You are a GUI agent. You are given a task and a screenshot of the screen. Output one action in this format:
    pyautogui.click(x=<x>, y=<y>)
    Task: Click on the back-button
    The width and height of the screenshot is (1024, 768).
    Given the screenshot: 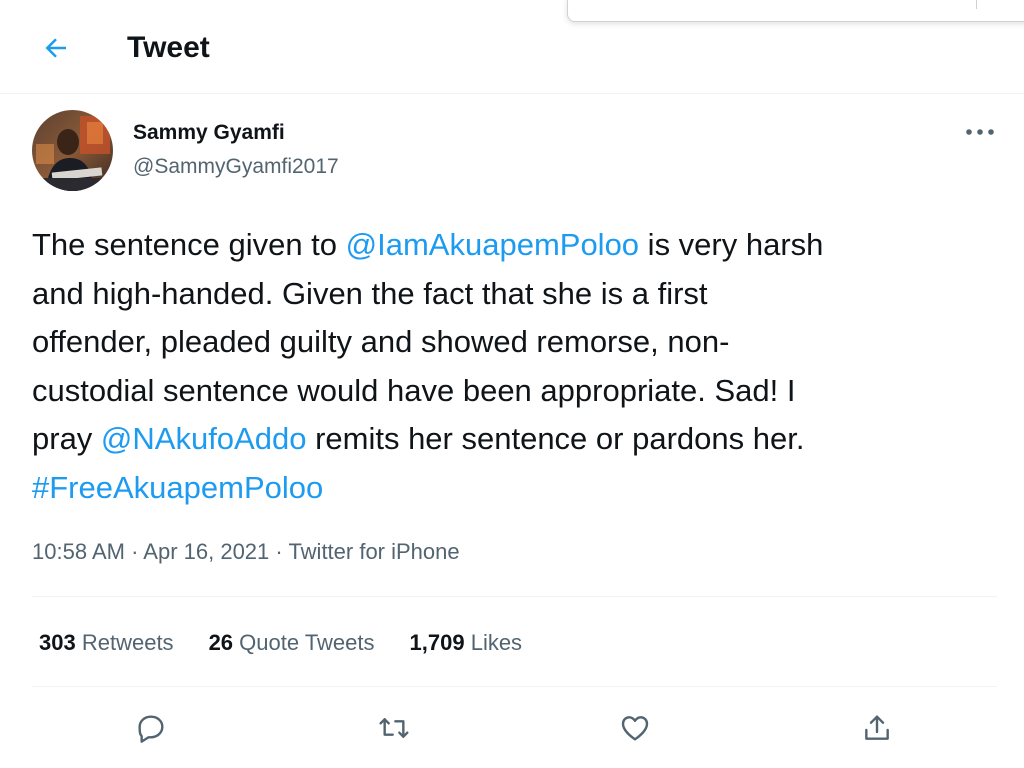 What is the action you would take?
    pyautogui.click(x=56, y=48)
    